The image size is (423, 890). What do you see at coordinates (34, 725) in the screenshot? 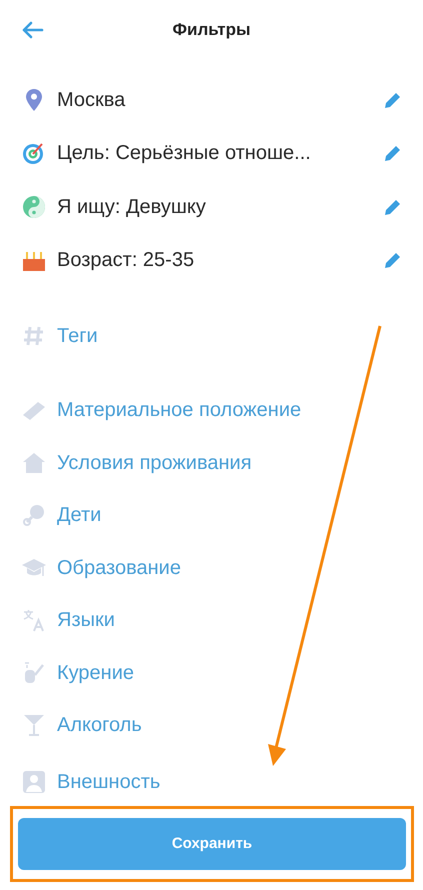
I see `cocktail-glass-icon` at bounding box center [34, 725].